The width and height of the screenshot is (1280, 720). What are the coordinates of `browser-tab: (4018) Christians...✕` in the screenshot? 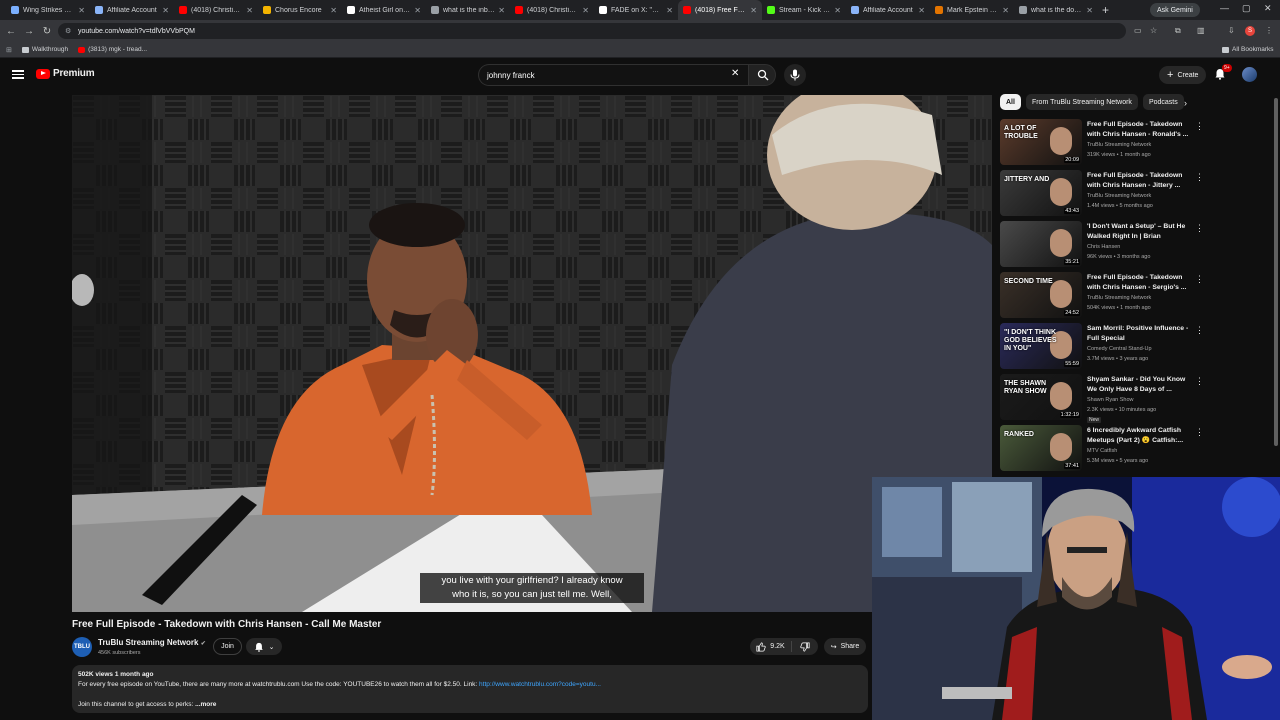 It's located at (552, 10).